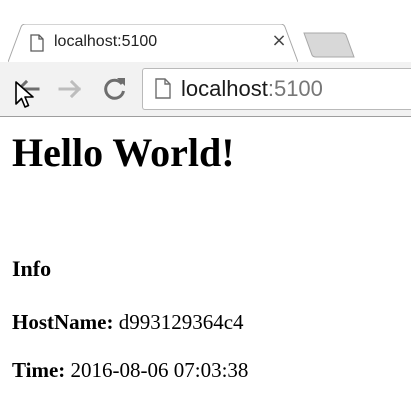  I want to click on address-bar: localhost:5100, so click(276, 89).